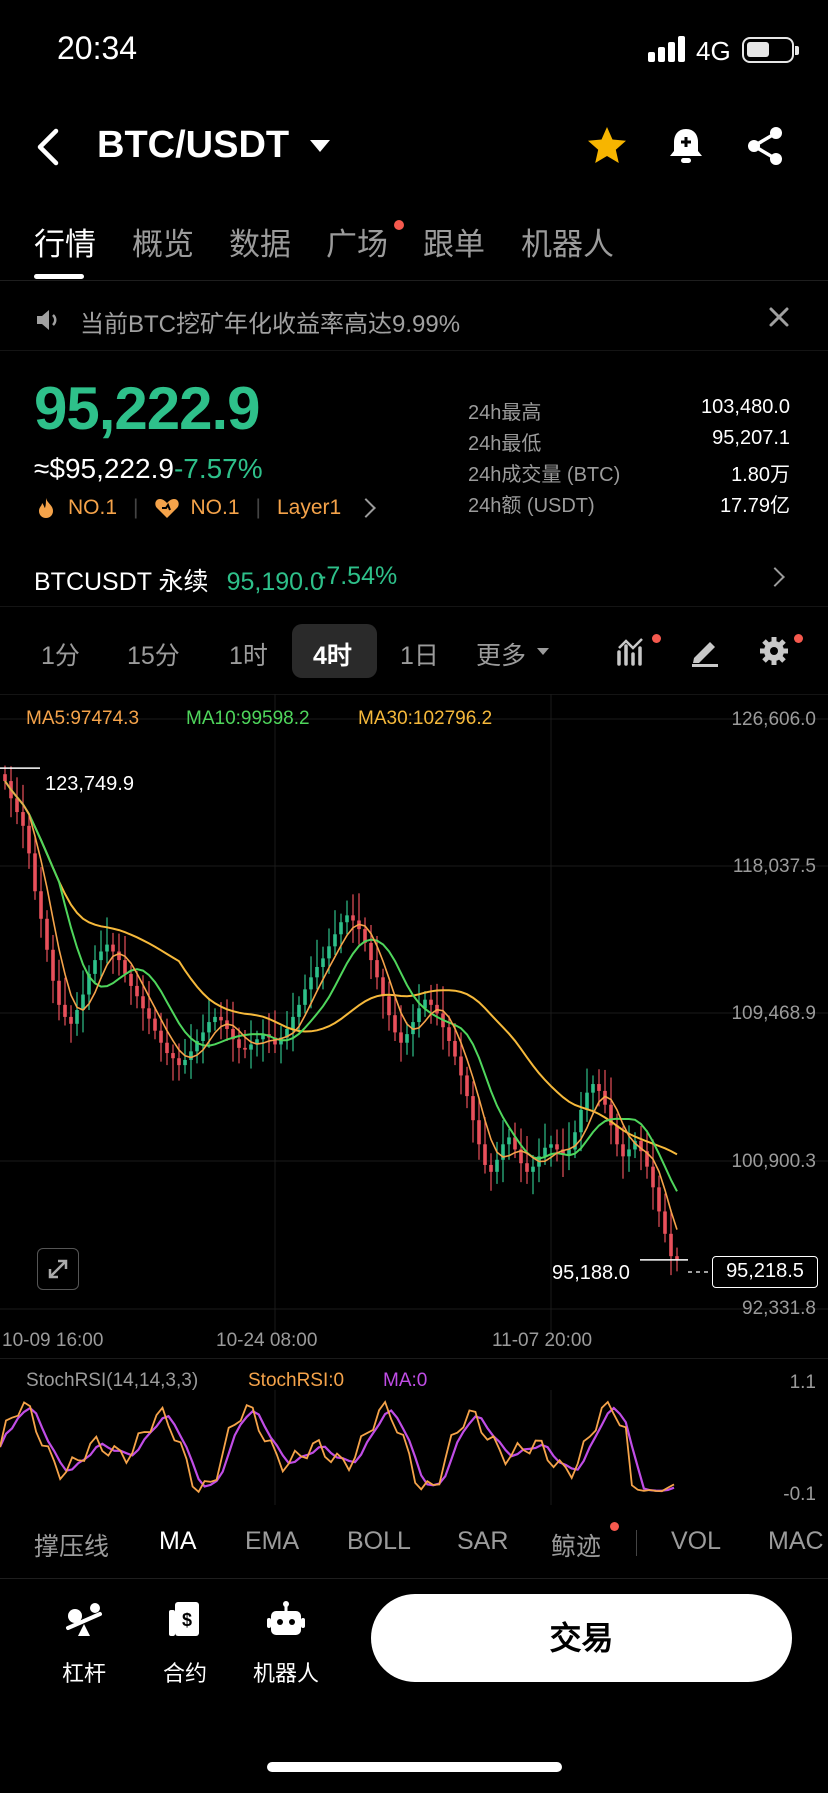 This screenshot has width=828, height=1793. Describe the element at coordinates (260, 241) in the screenshot. I see `tab-data: 数据` at that location.